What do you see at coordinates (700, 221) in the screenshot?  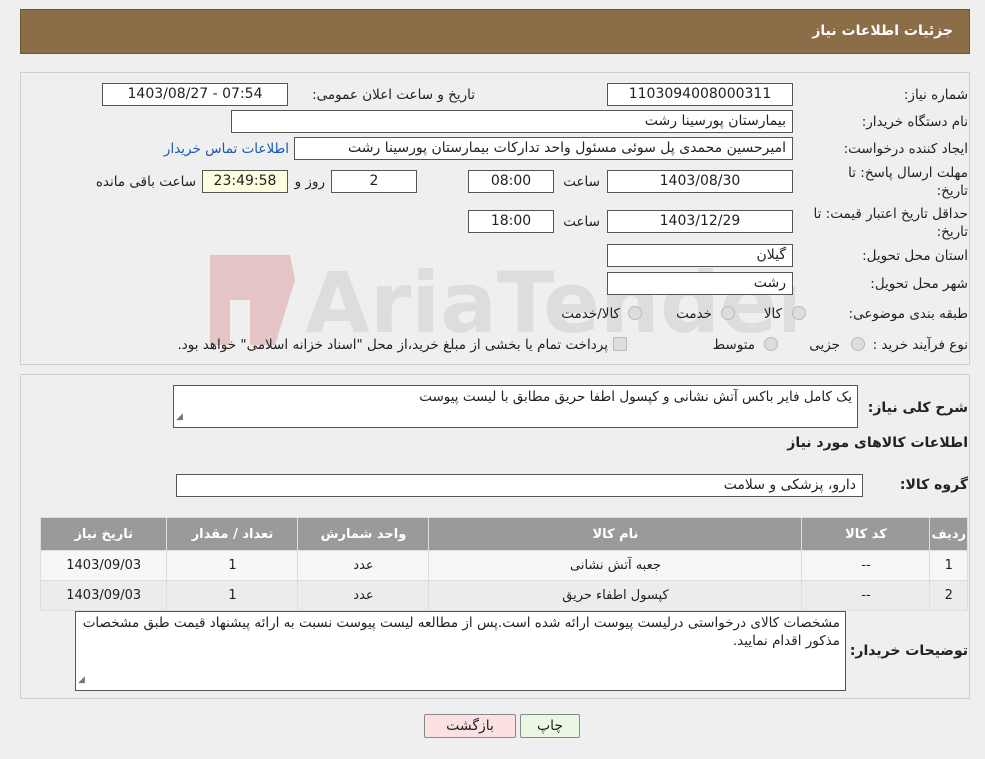 I see `validity-date-field: 1403/12/29` at bounding box center [700, 221].